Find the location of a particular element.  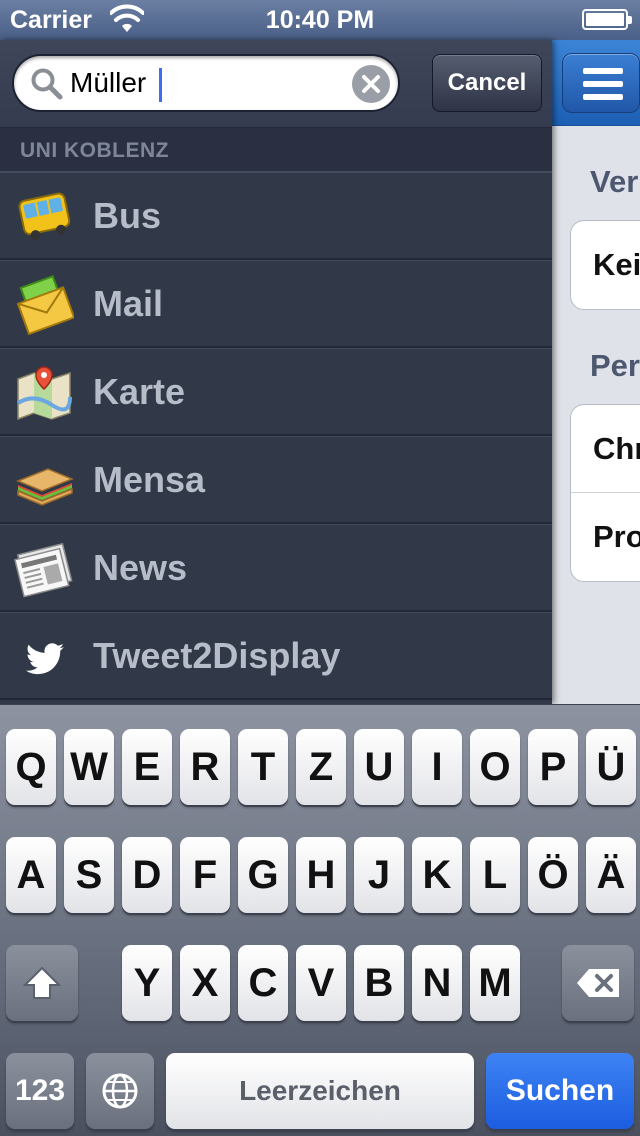

key-a-umlaut: Ä is located at coordinates (611, 875).